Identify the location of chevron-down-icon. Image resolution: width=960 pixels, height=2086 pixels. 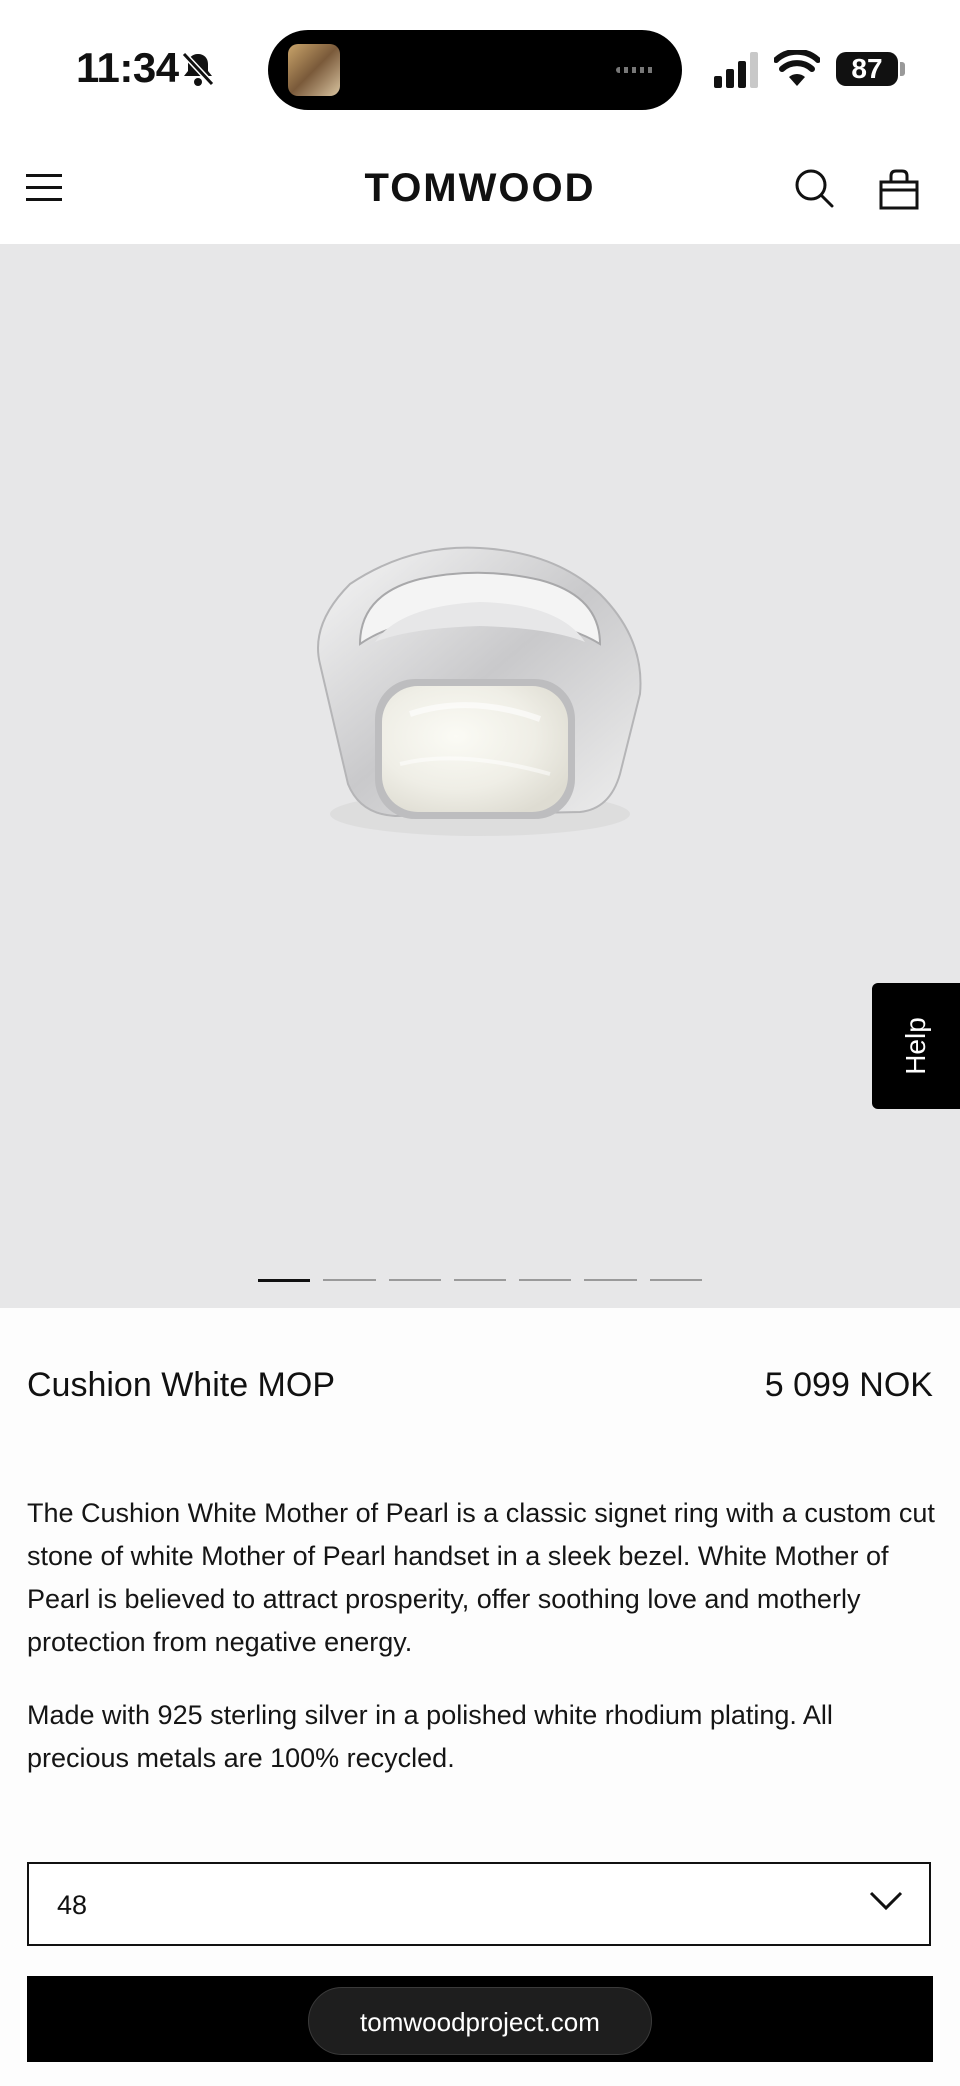
(886, 1901).